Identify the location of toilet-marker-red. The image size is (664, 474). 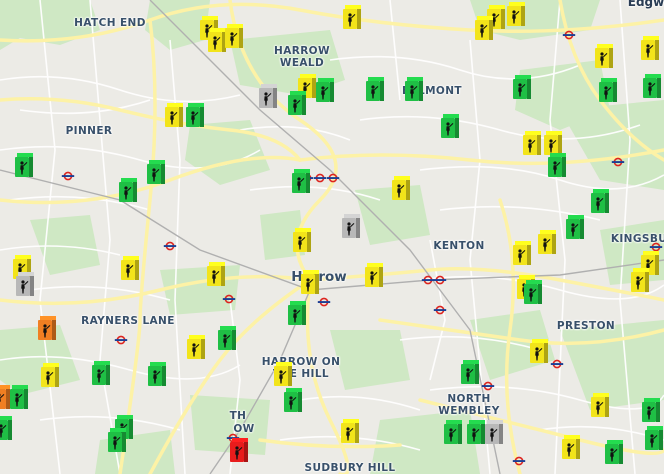
(239, 450).